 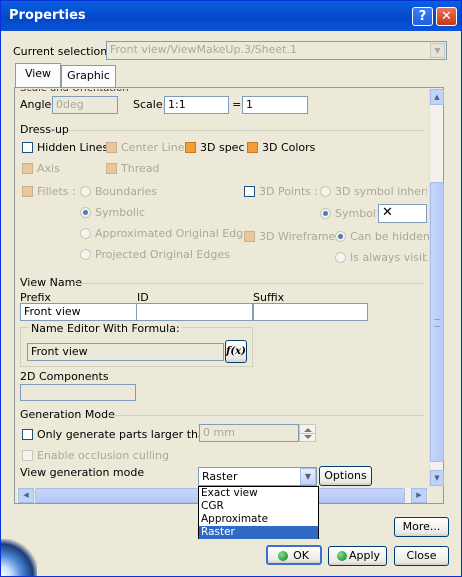 I want to click on close-button: Close, so click(x=421, y=556).